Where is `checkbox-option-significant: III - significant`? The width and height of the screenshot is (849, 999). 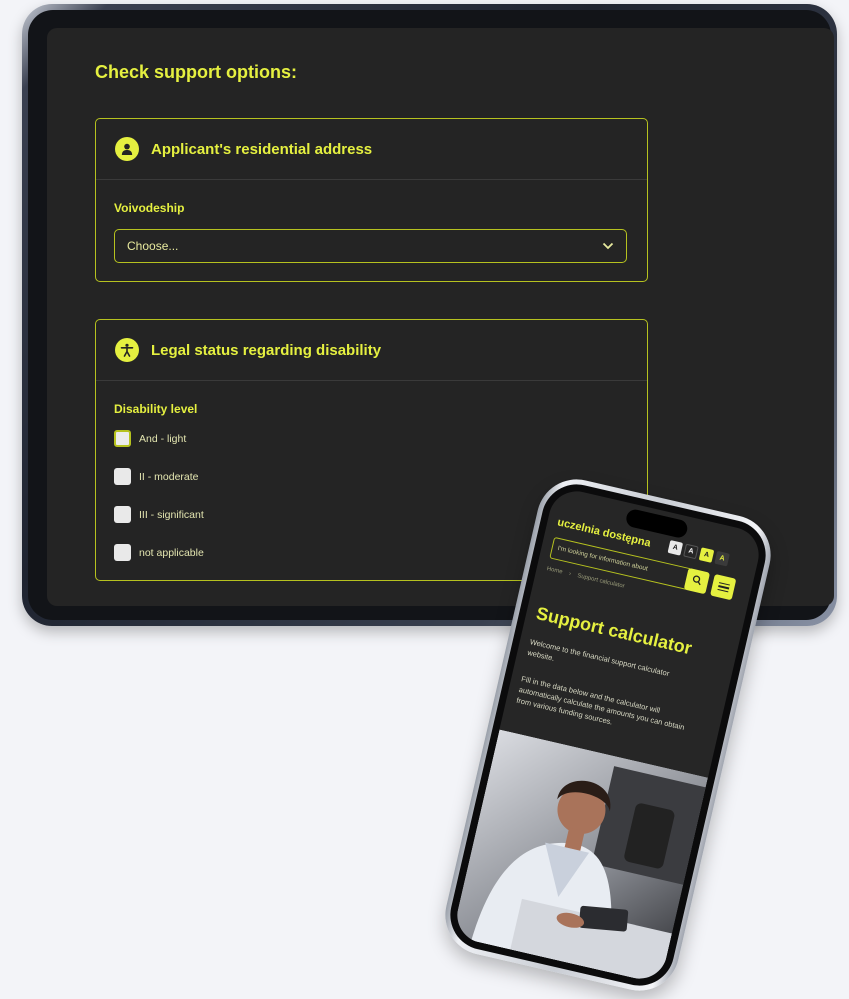 checkbox-option-significant: III - significant is located at coordinates (159, 514).